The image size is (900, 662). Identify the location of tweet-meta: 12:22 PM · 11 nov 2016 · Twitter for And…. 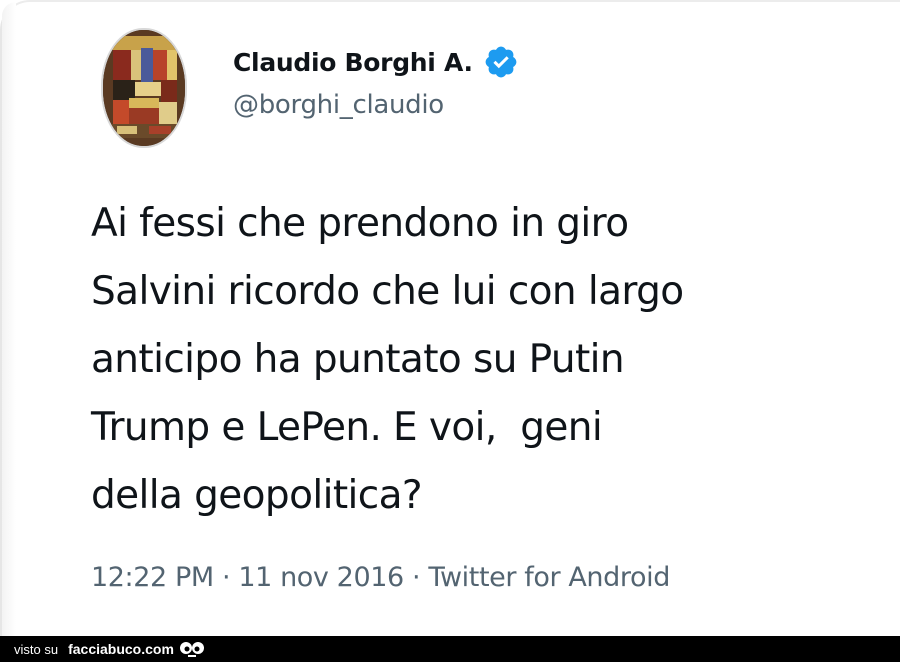
(380, 577).